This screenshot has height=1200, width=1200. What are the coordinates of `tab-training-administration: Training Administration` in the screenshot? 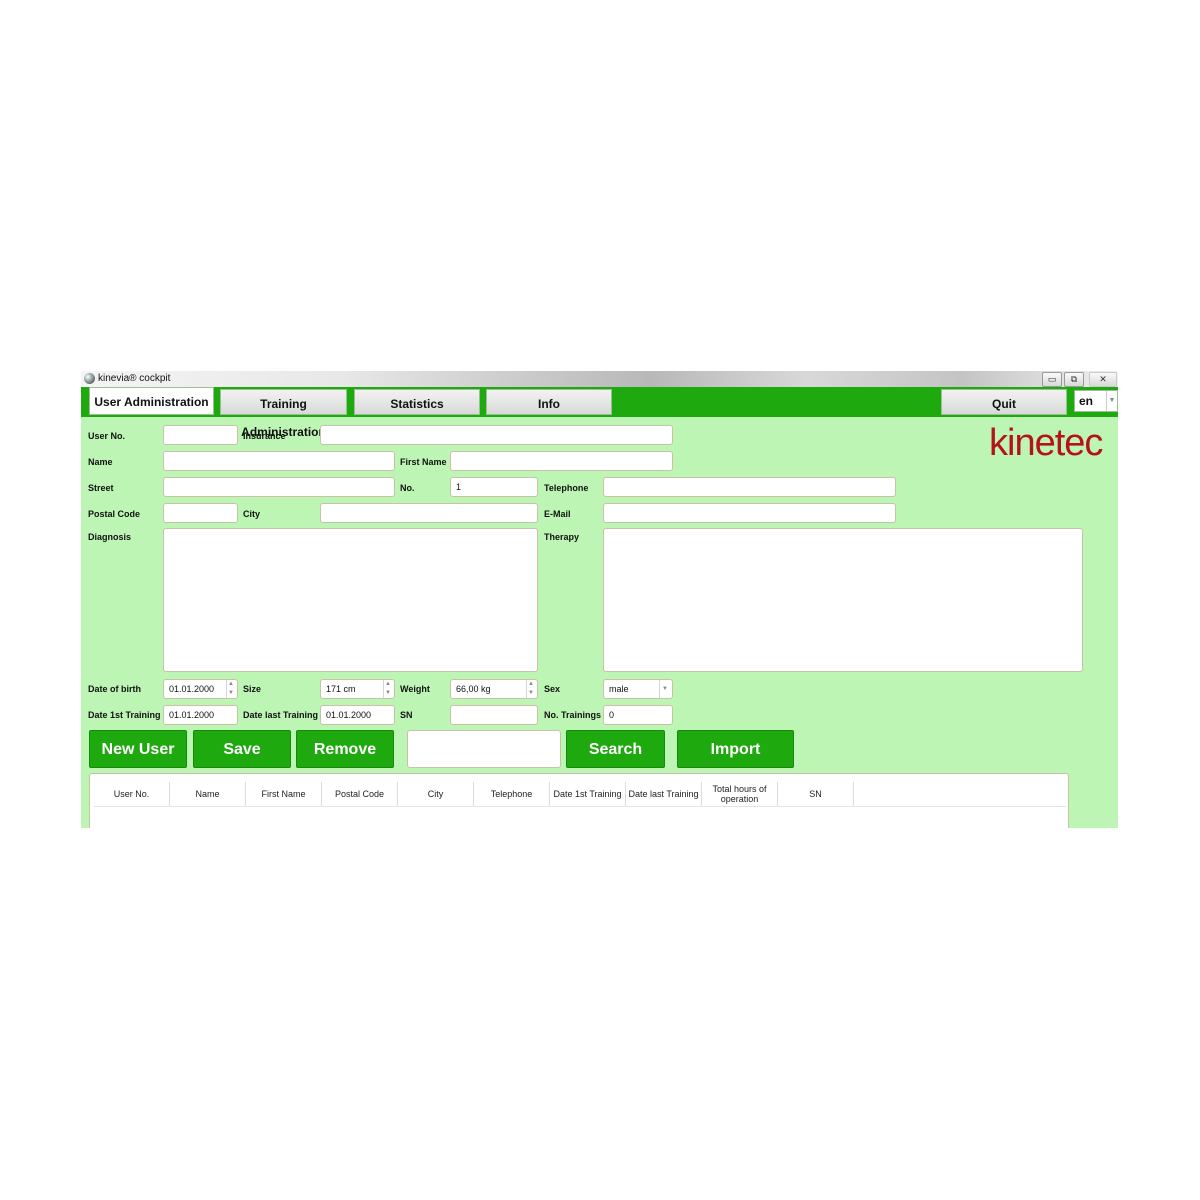 It's located at (283, 414).